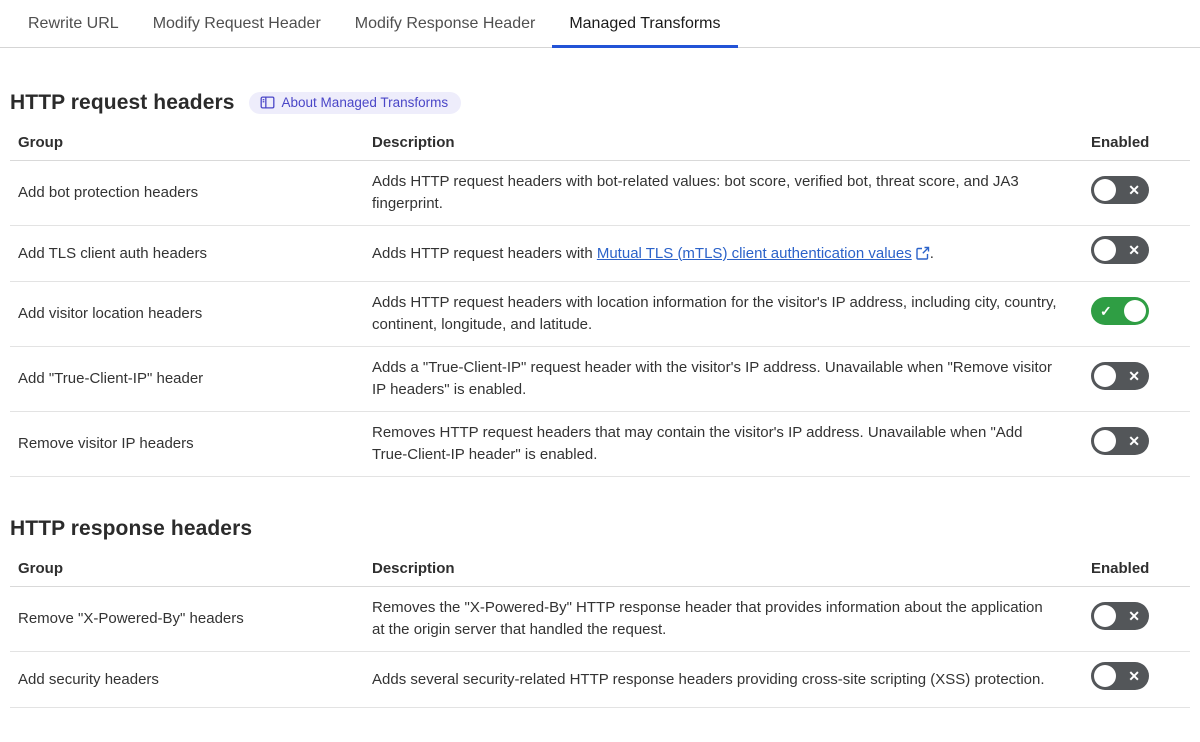 The height and width of the screenshot is (742, 1200). What do you see at coordinates (237, 24) in the screenshot?
I see `tab-modify-request-header: Modify Request Header` at bounding box center [237, 24].